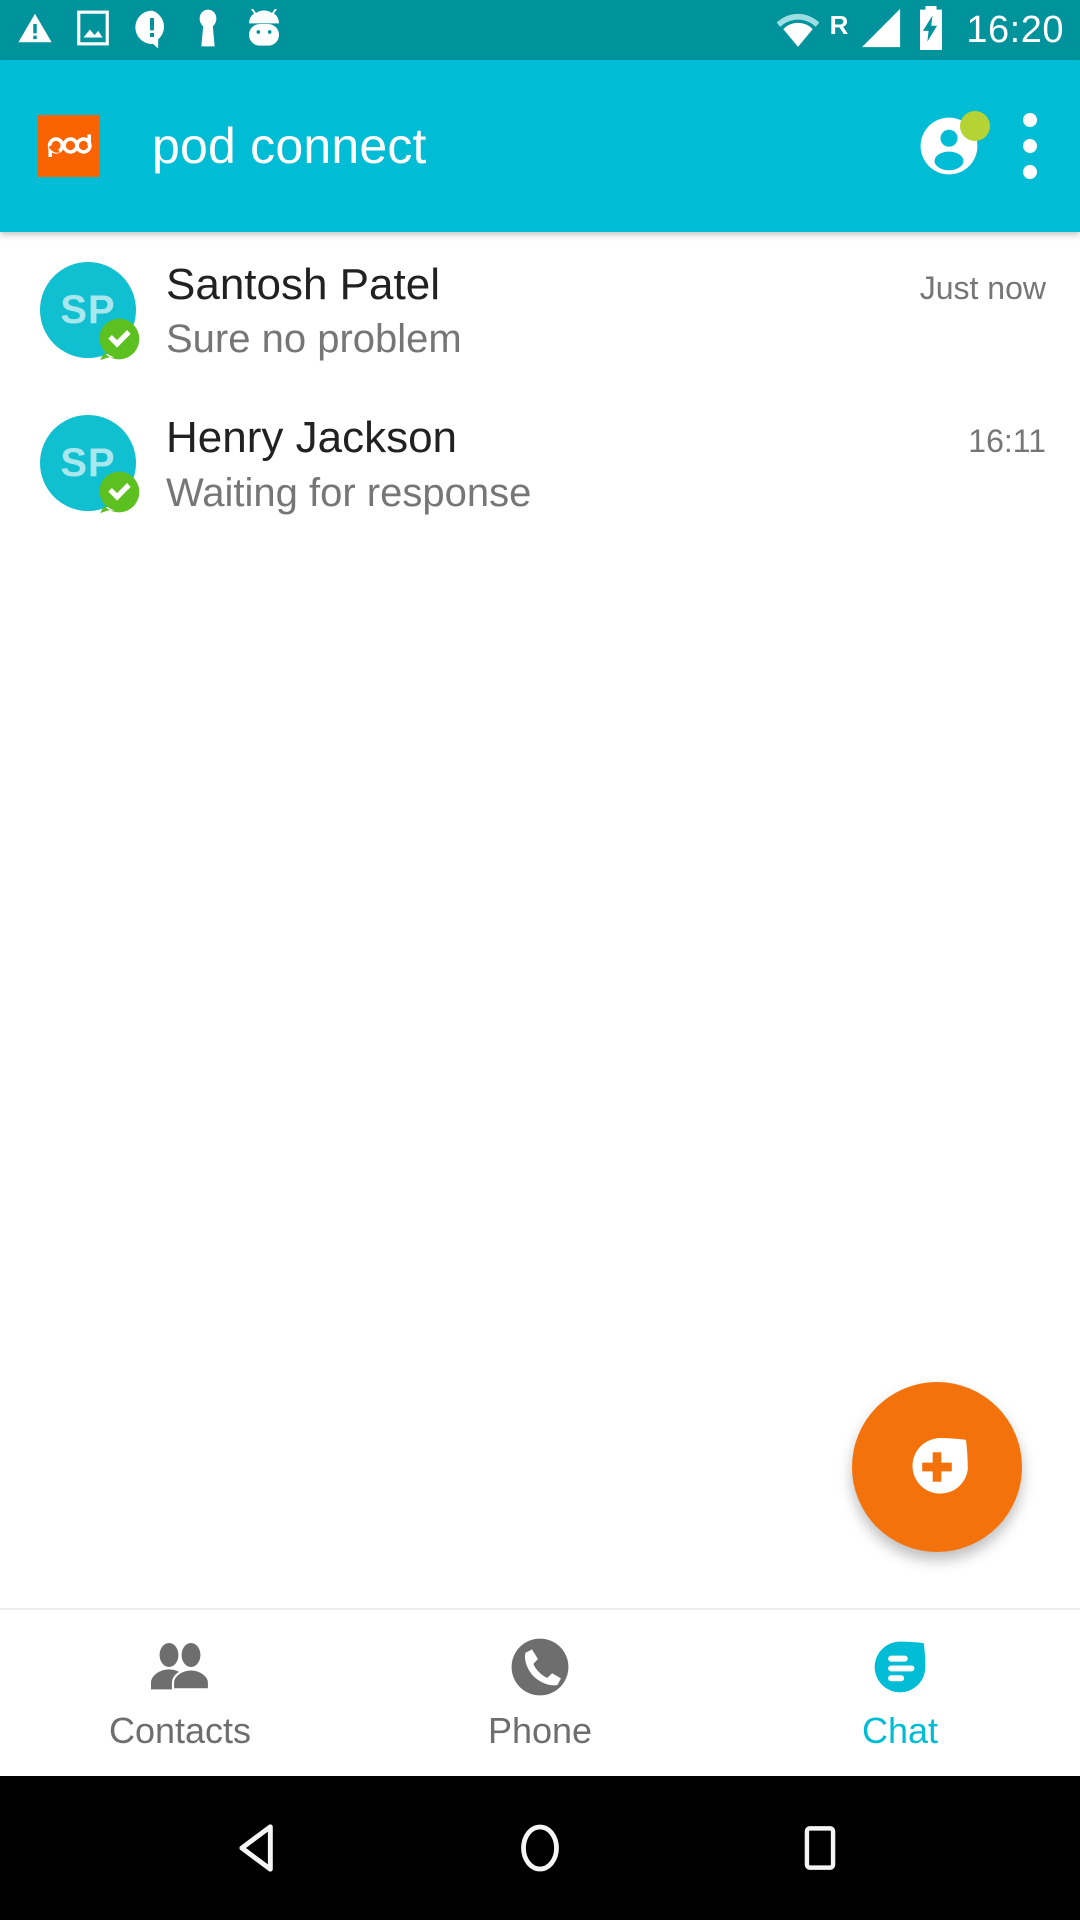 The height and width of the screenshot is (1920, 1080). I want to click on tab-phone: Phone, so click(540, 1693).